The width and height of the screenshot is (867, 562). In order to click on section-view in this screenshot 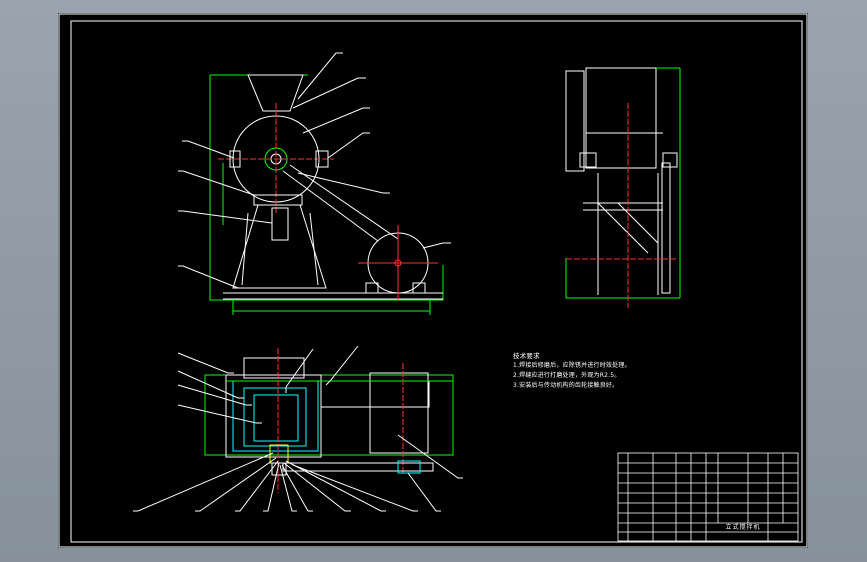, I will do `click(298, 428)`.